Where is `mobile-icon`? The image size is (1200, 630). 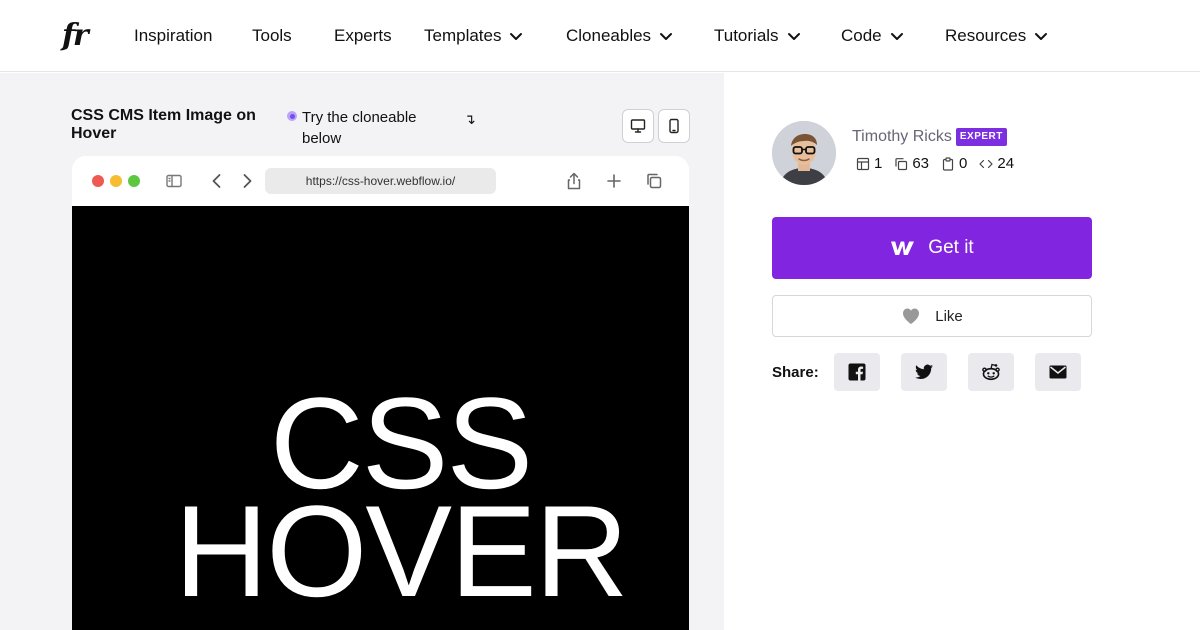 mobile-icon is located at coordinates (674, 126).